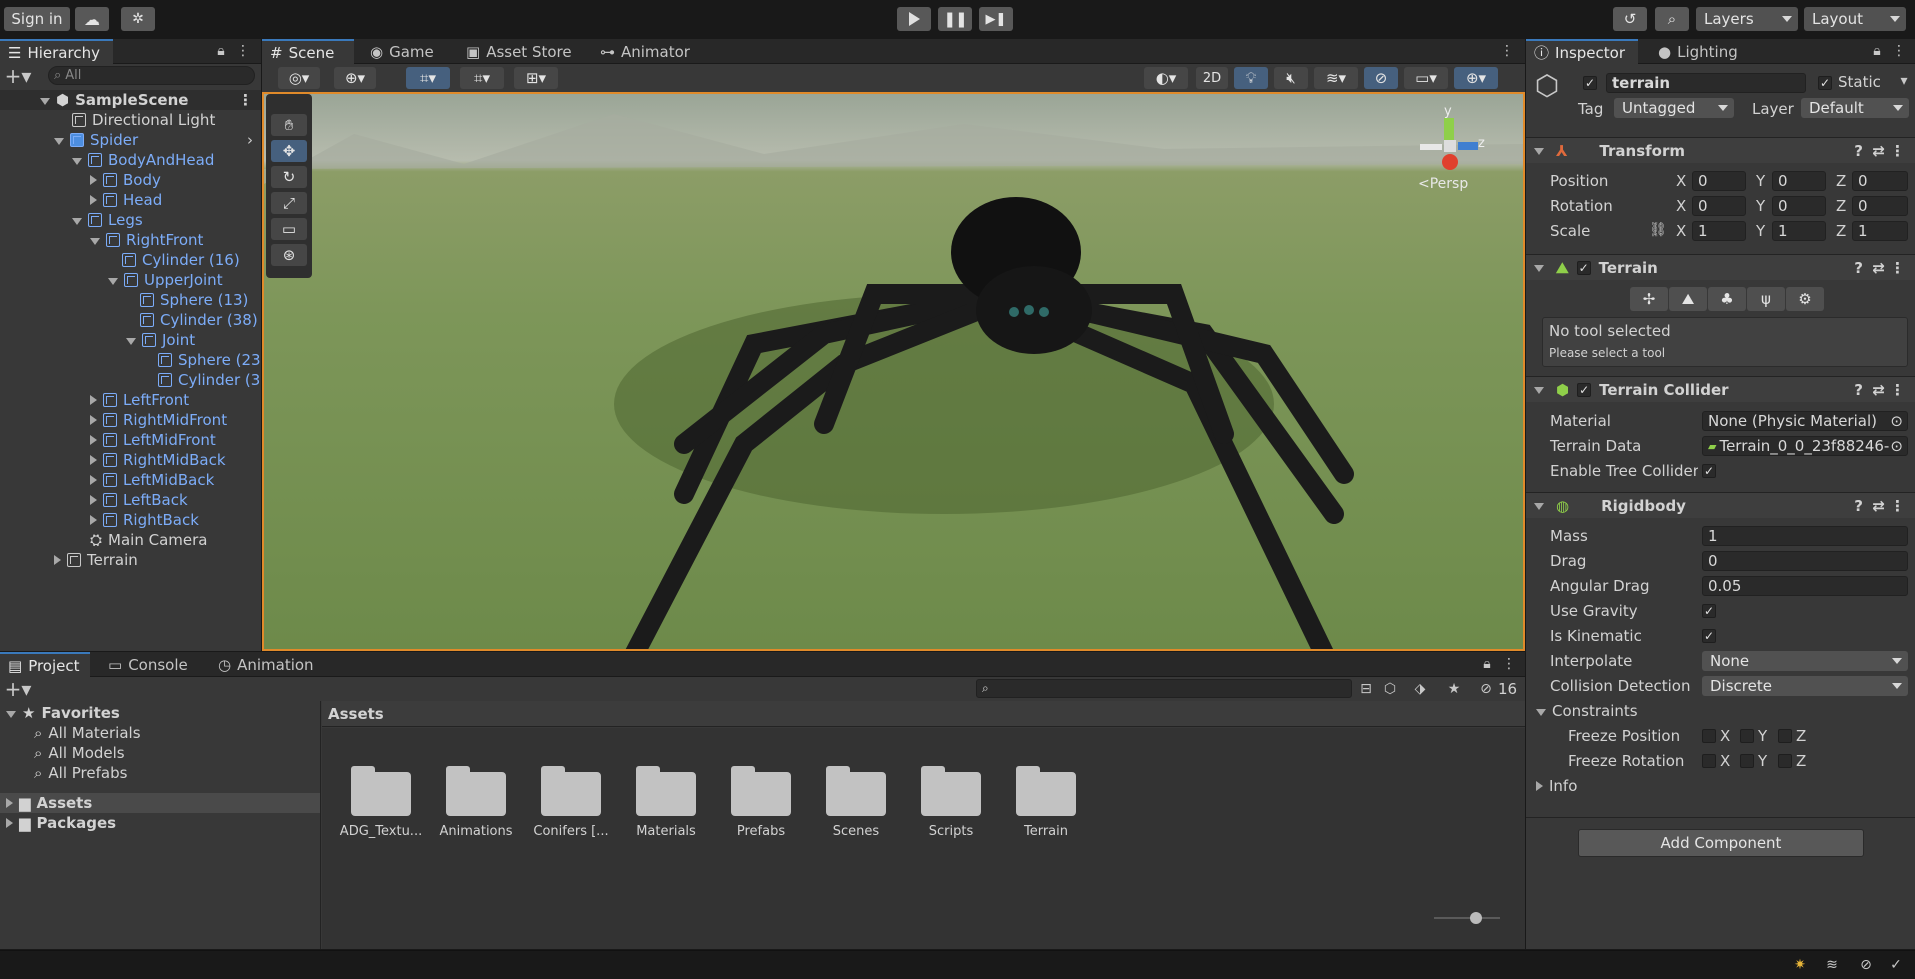  What do you see at coordinates (1454, 149) in the screenshot?
I see `orientation-gizmo: y z <Persp` at bounding box center [1454, 149].